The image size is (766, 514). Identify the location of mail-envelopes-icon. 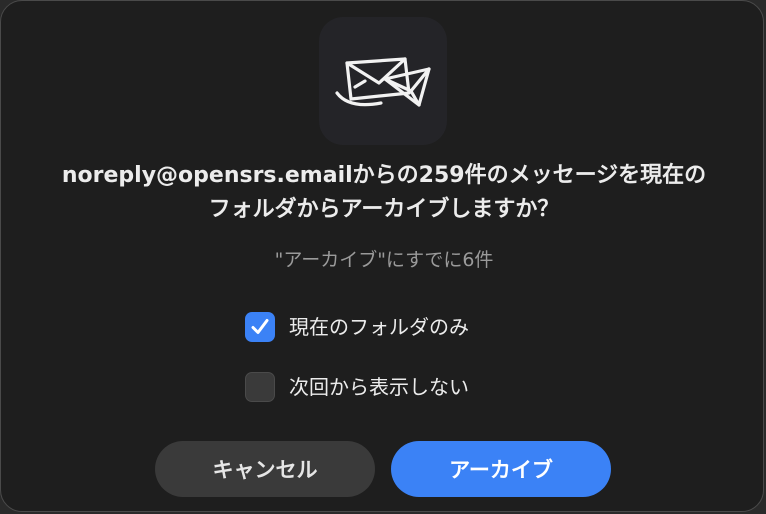
(383, 82).